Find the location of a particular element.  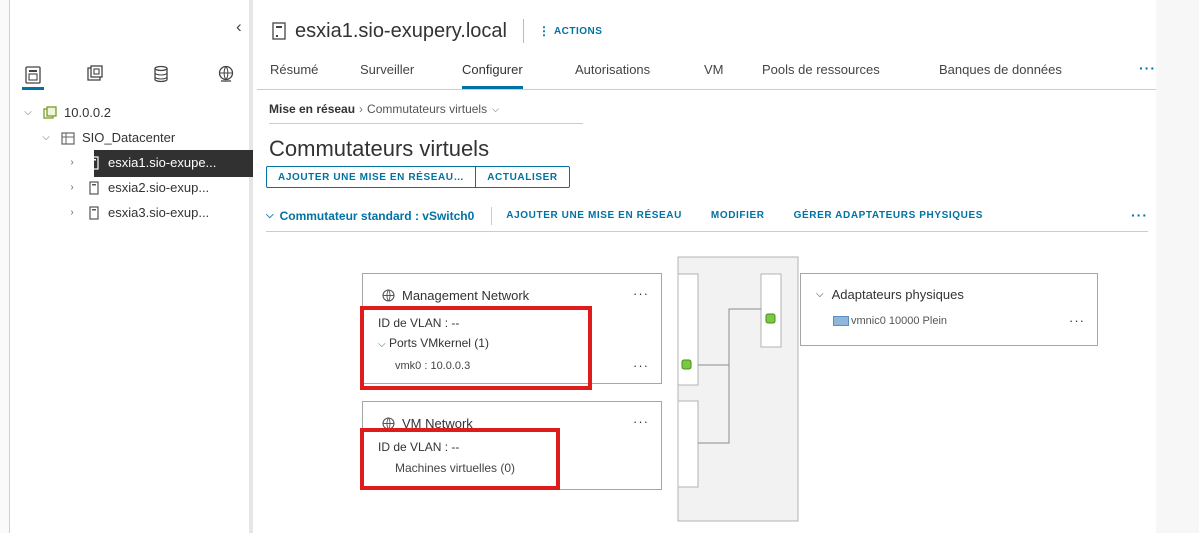

left-edge is located at coordinates (5, 266).